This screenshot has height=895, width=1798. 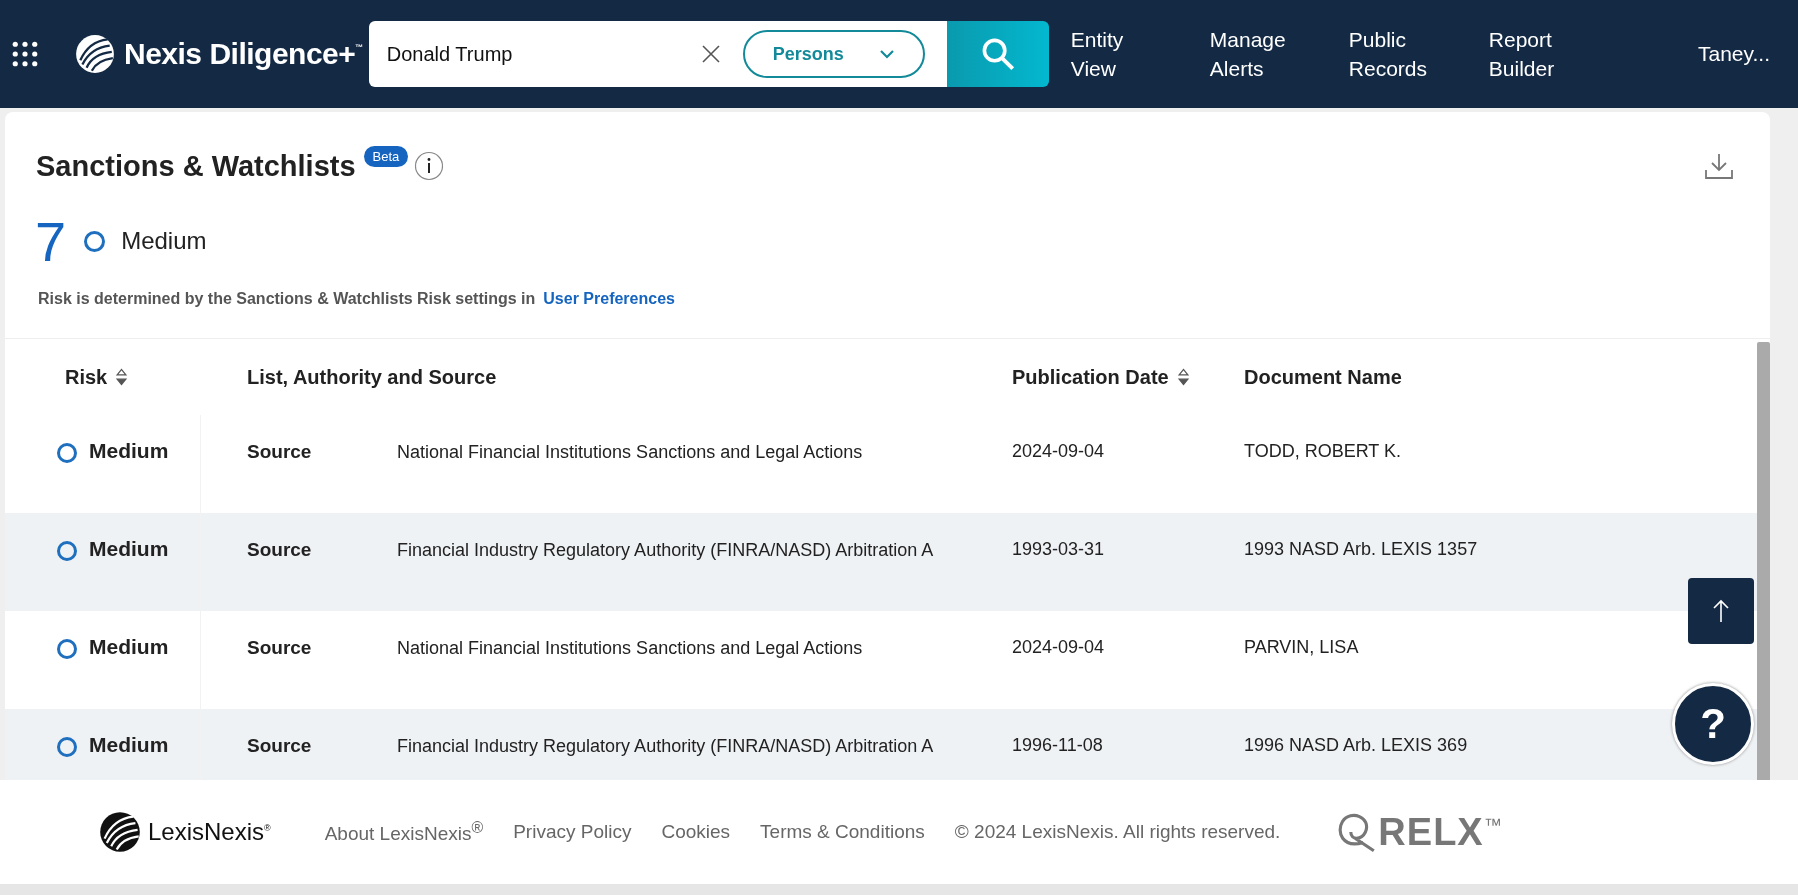 What do you see at coordinates (833, 54) in the screenshot?
I see `category-dropdown: Persons` at bounding box center [833, 54].